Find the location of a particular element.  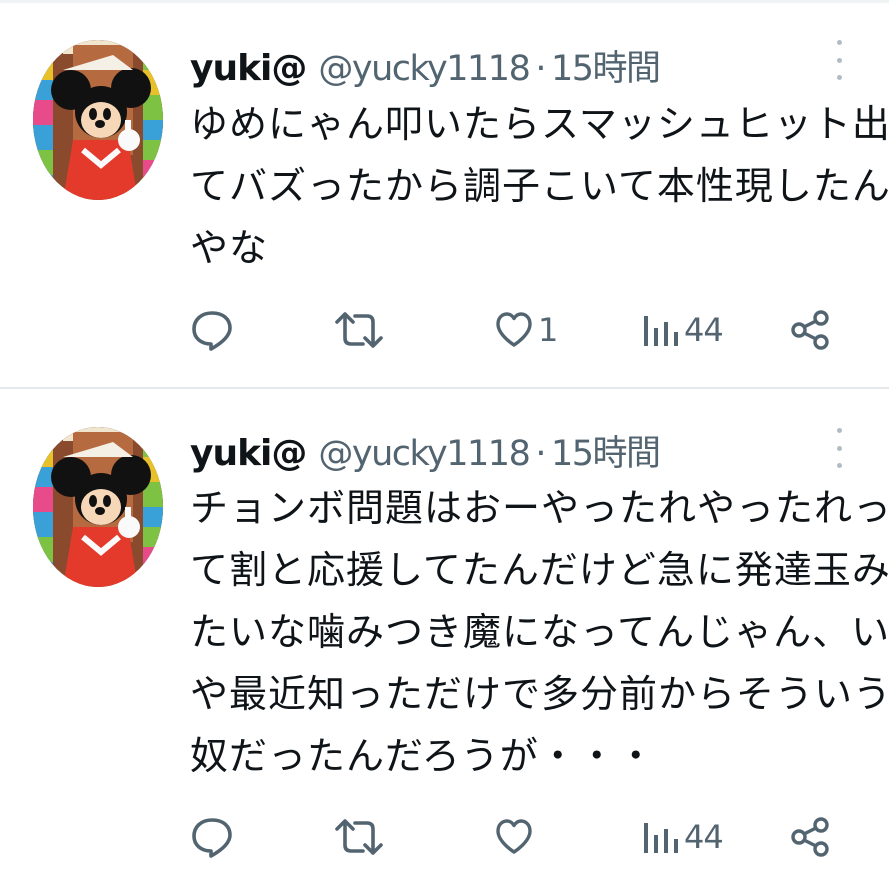

tweet-text-line: たいな噛みつき魔になってんじゃん、い is located at coordinates (539, 632).